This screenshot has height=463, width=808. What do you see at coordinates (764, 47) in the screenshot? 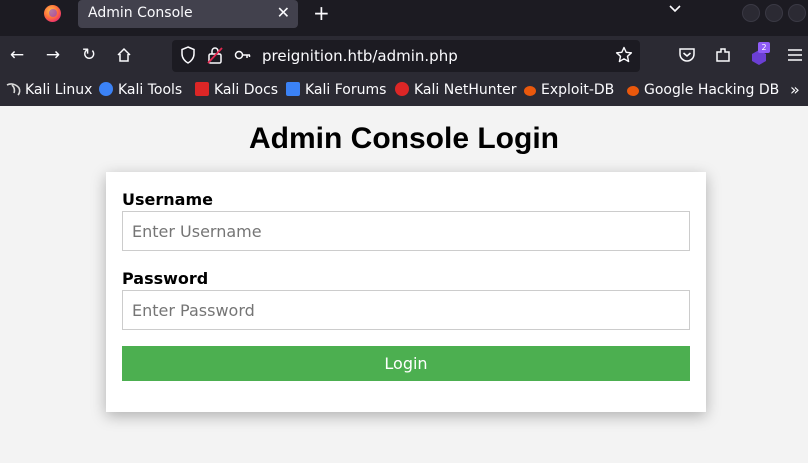
I see `extension-badge: 2` at bounding box center [764, 47].